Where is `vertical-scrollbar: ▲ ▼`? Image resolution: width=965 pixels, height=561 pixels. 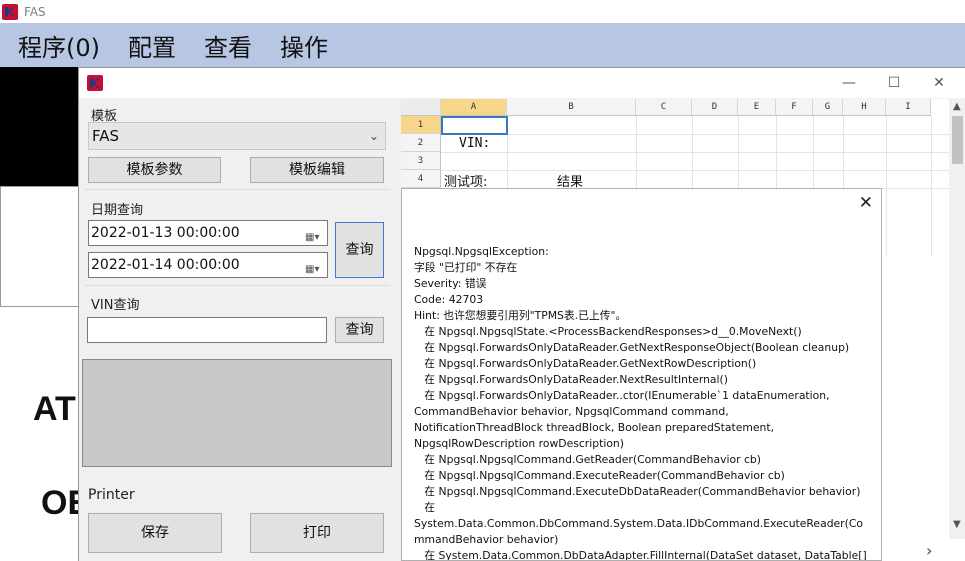 vertical-scrollbar: ▲ ▼ is located at coordinates (957, 319).